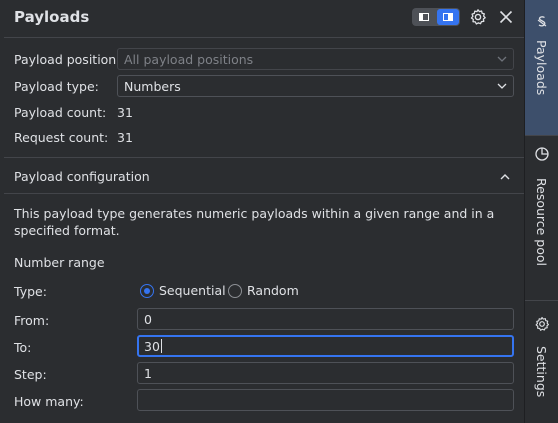 The width and height of the screenshot is (558, 423). I want to click on payload-count-value: 31, so click(125, 112).